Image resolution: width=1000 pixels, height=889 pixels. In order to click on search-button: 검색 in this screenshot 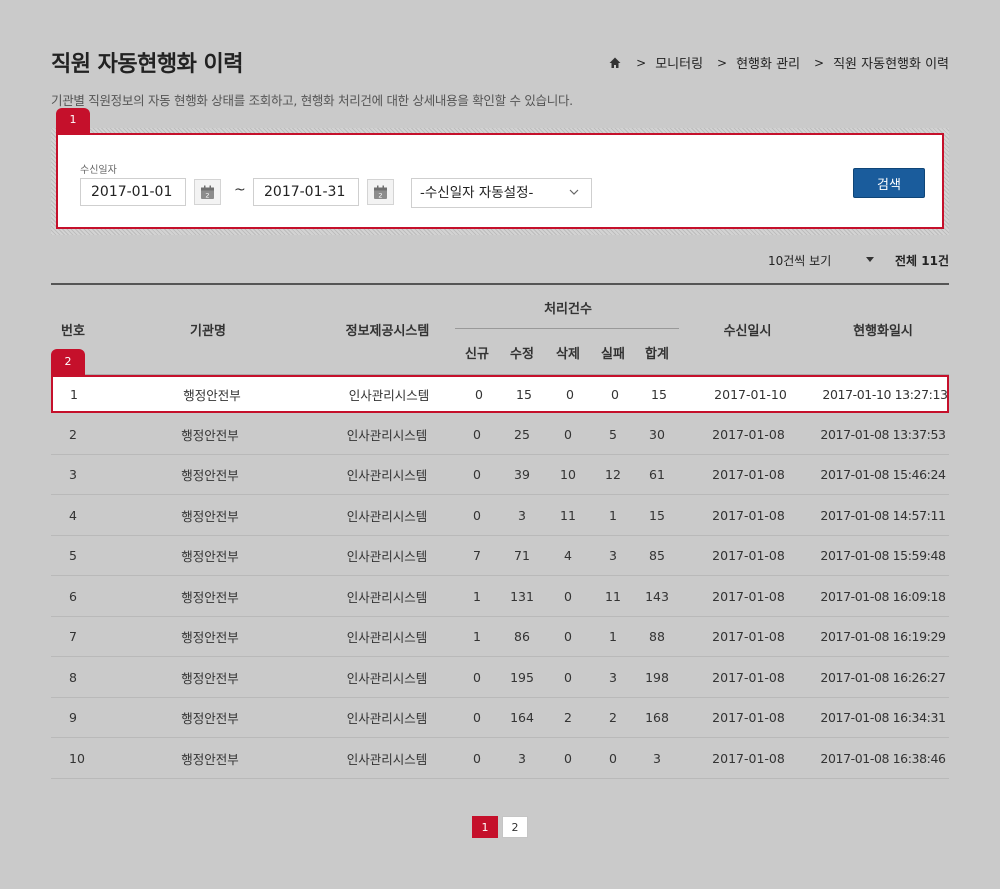, I will do `click(889, 183)`.